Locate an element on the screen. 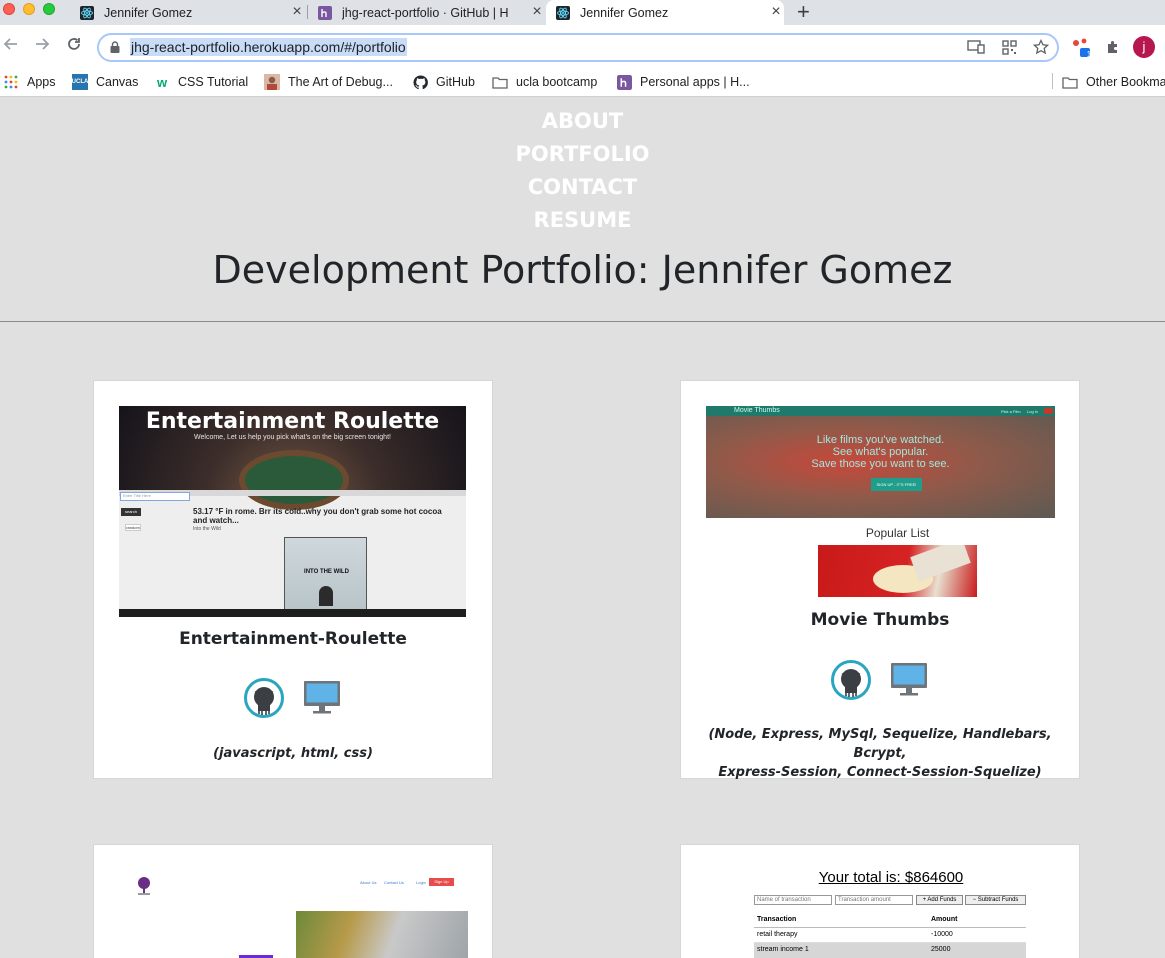  shot-table-header: Transaction Amount is located at coordinates (890, 920).